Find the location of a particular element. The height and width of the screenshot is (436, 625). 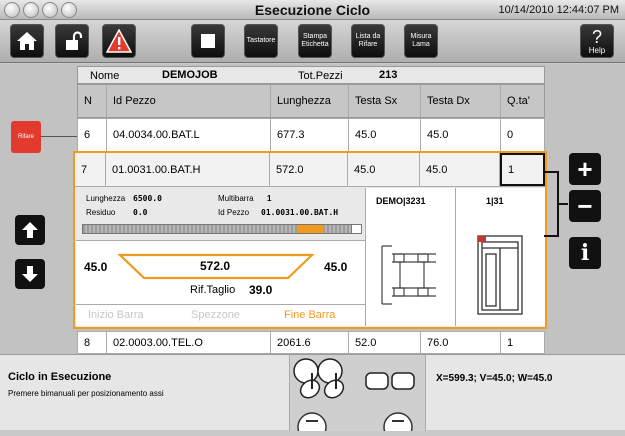

info-icon: i is located at coordinates (585, 253).